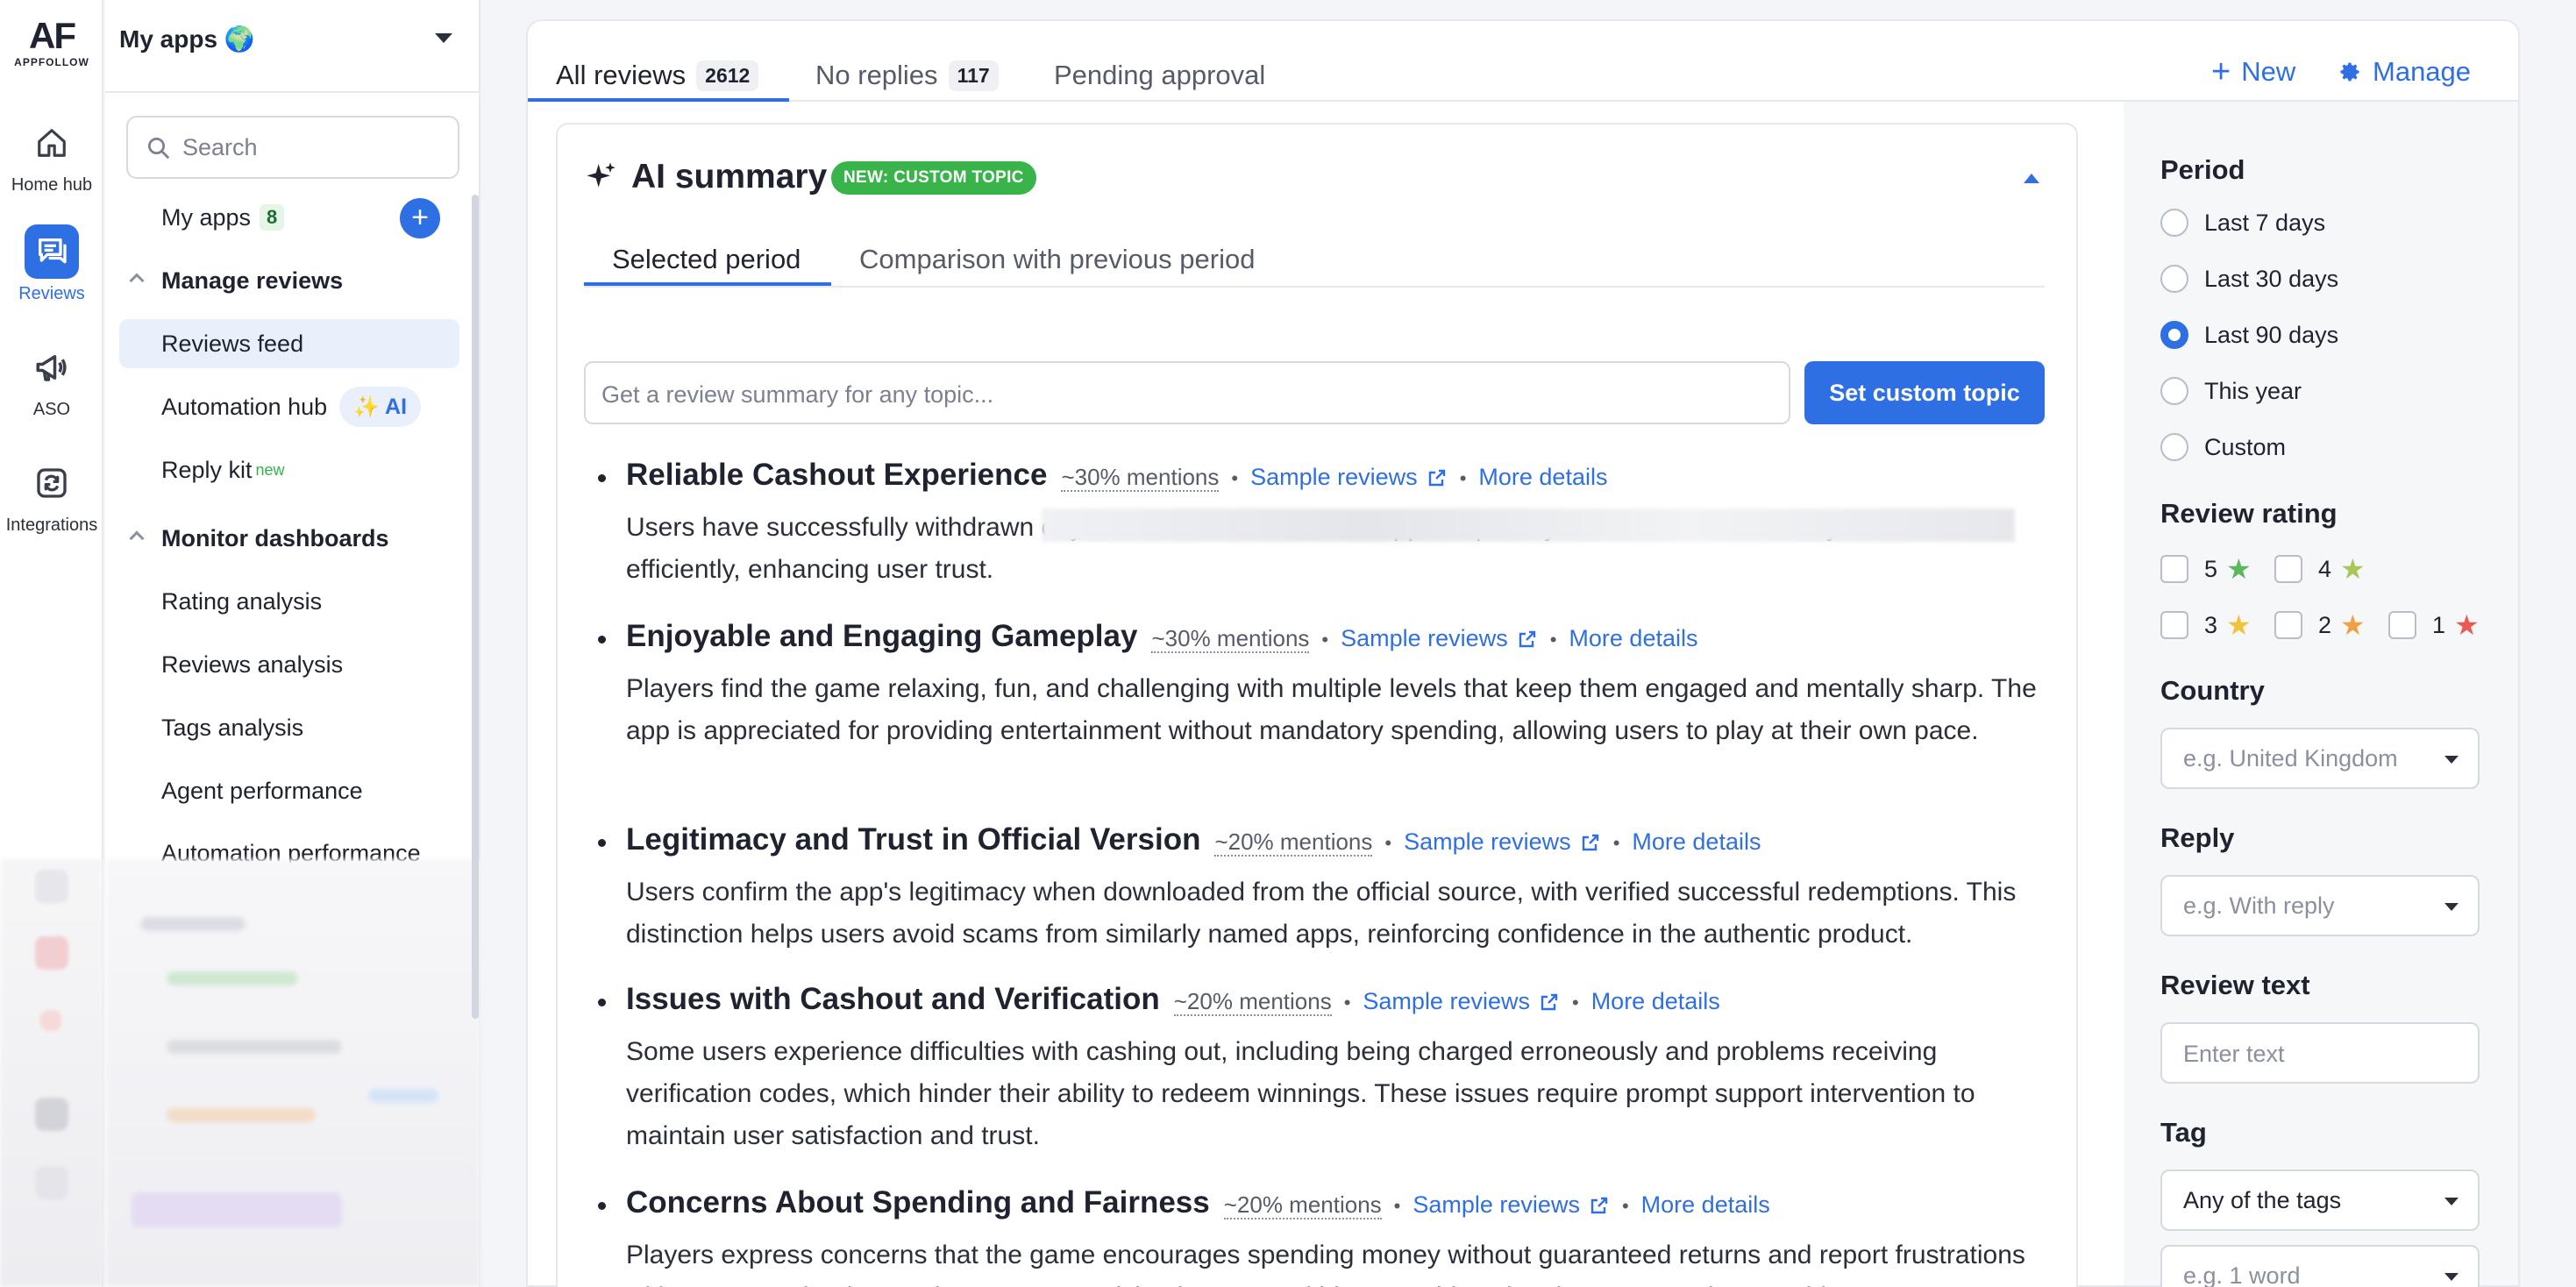 The image size is (2576, 1287). Describe the element at coordinates (907, 76) in the screenshot. I see `tab-no-replies: No replies 117` at that location.